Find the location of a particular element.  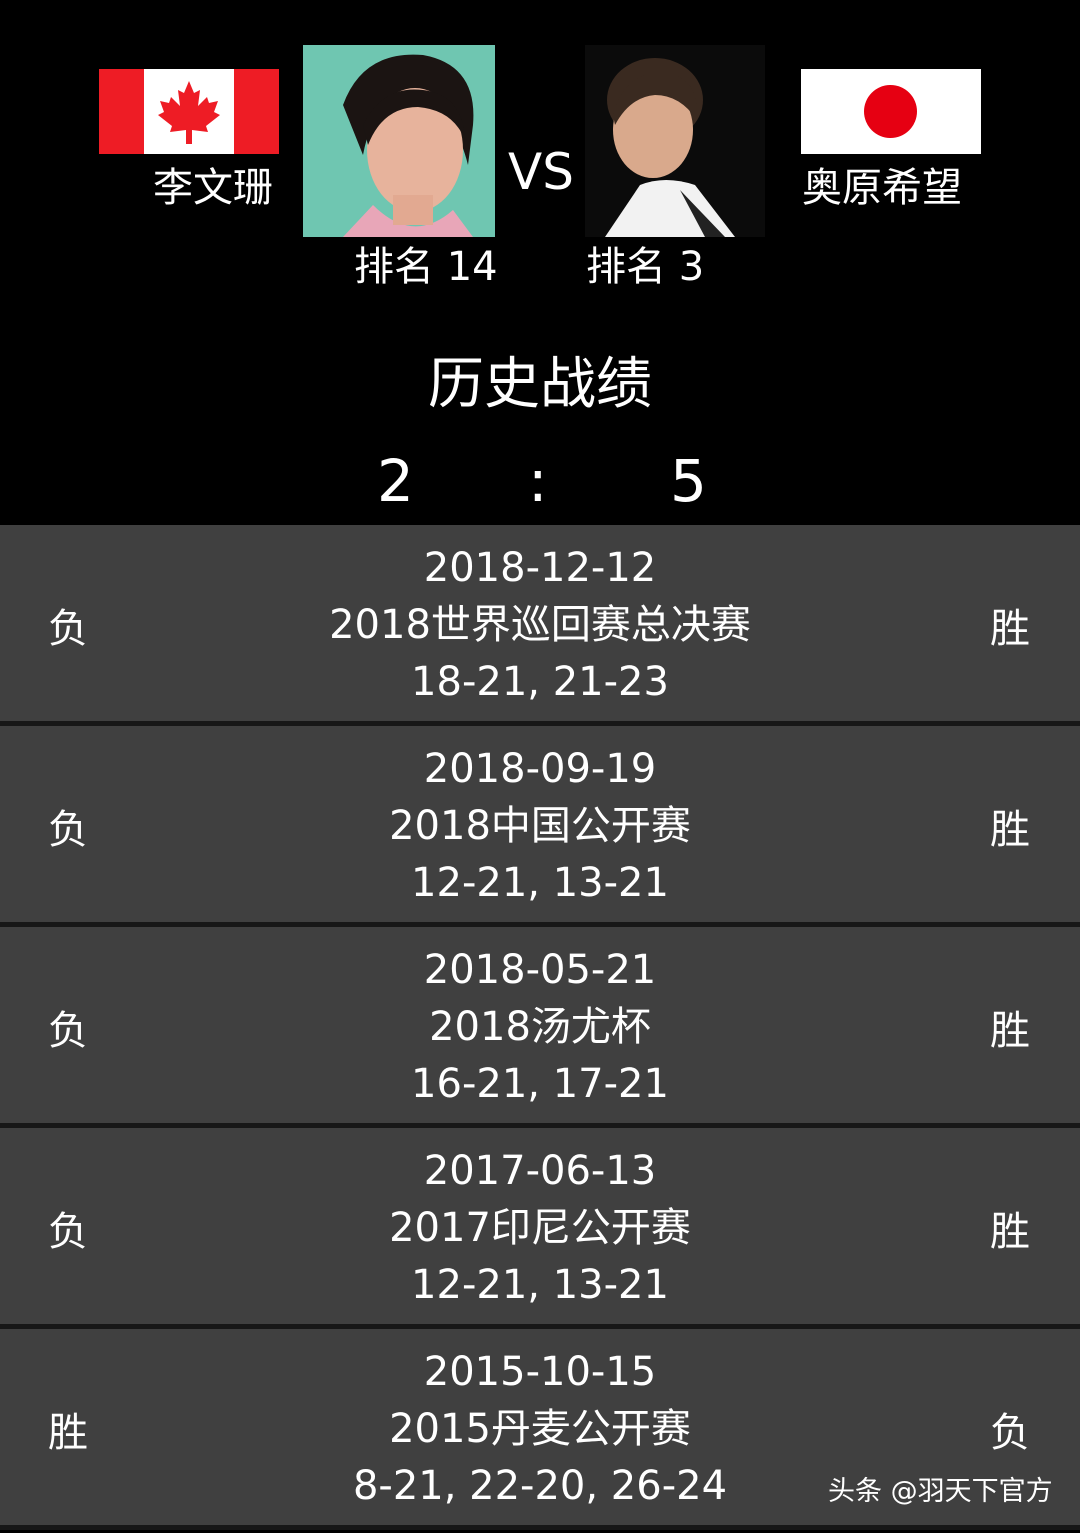

match-event: 2018世界巡回赛总决赛 is located at coordinates (540, 625).